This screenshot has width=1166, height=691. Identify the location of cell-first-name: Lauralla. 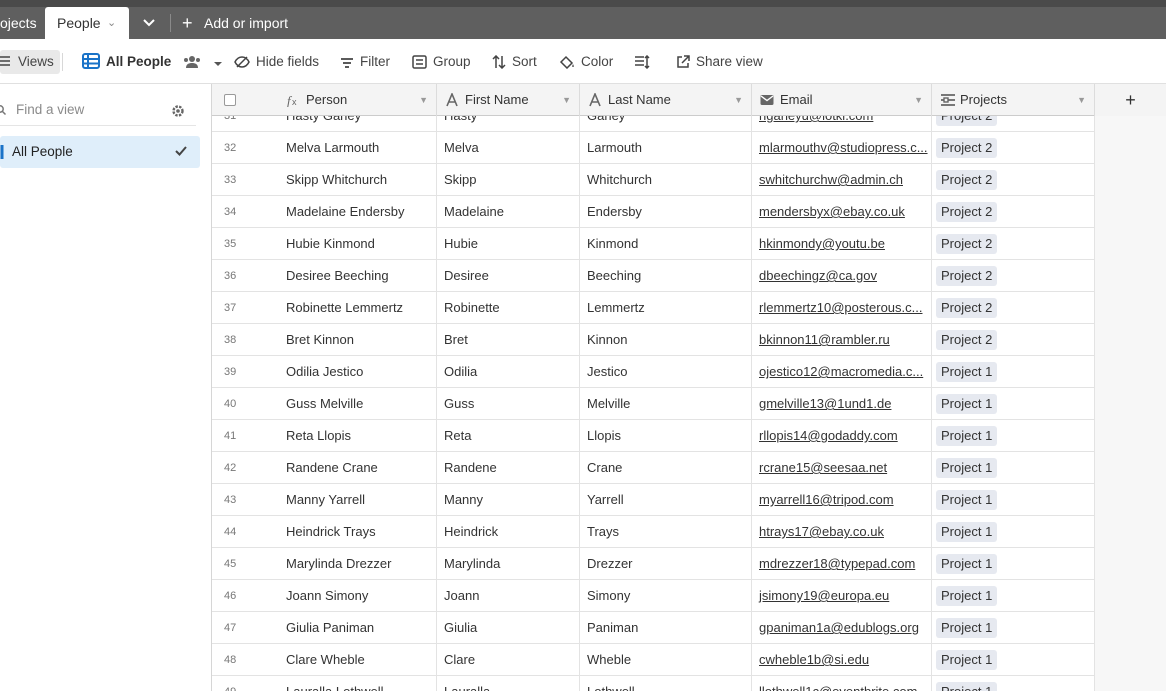
(508, 683).